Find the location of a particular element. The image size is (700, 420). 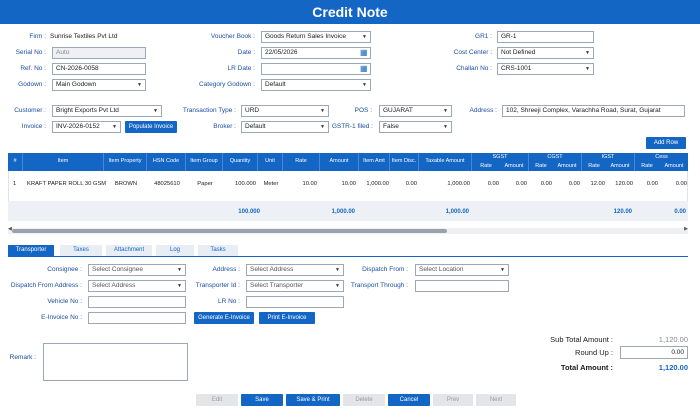

delete-button: Delete is located at coordinates (364, 400).